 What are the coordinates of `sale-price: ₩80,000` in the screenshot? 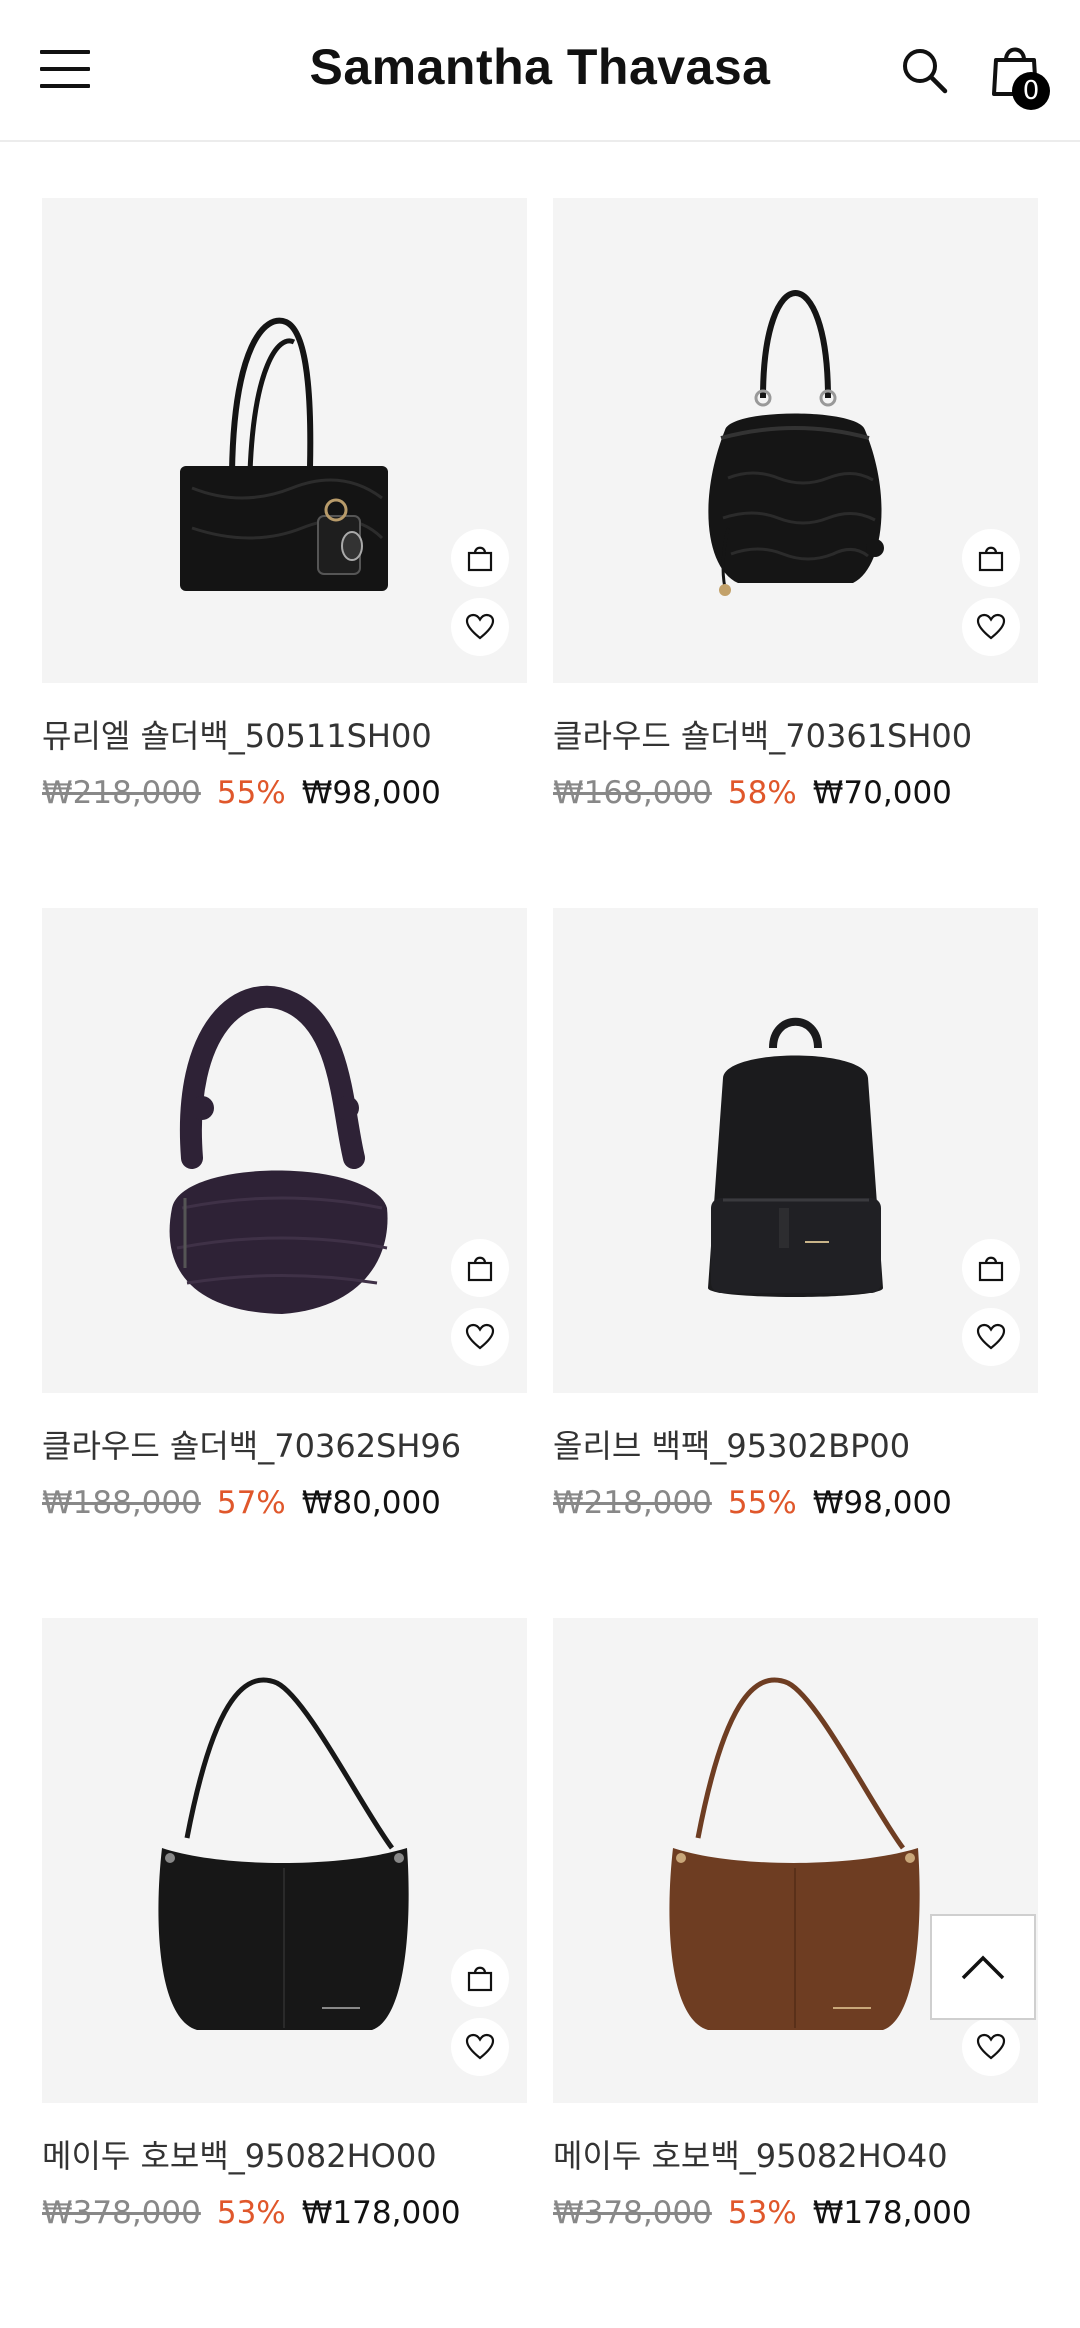 It's located at (371, 1503).